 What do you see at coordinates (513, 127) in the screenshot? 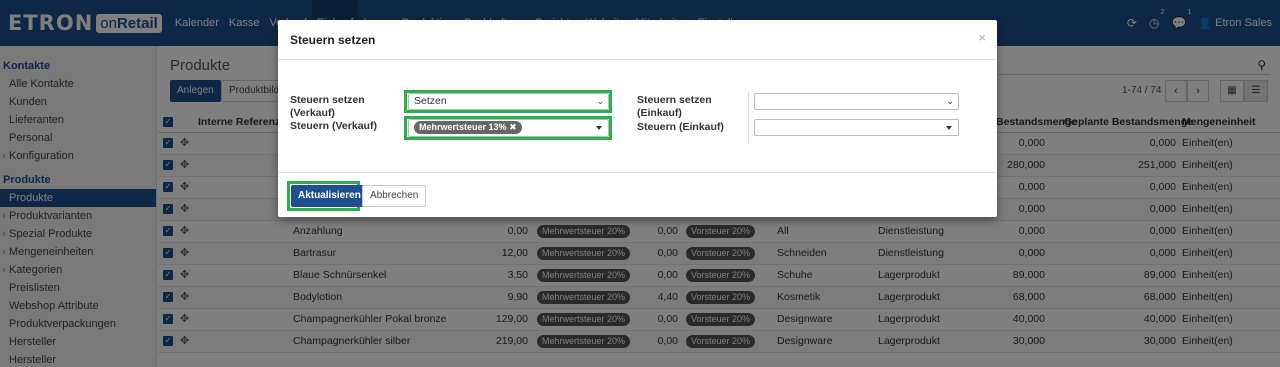
I see `remove-tag-icon: ✖` at bounding box center [513, 127].